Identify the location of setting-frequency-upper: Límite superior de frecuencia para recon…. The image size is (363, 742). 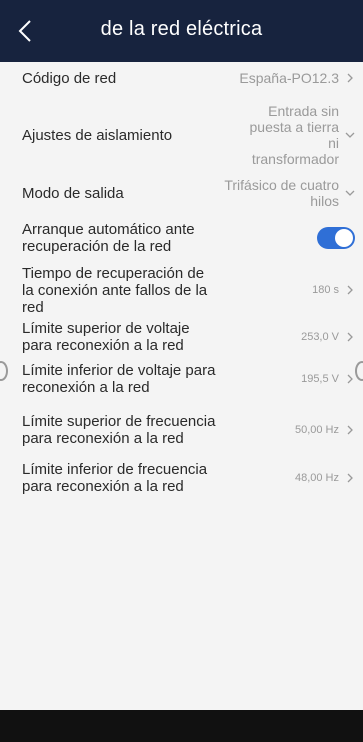
(188, 430).